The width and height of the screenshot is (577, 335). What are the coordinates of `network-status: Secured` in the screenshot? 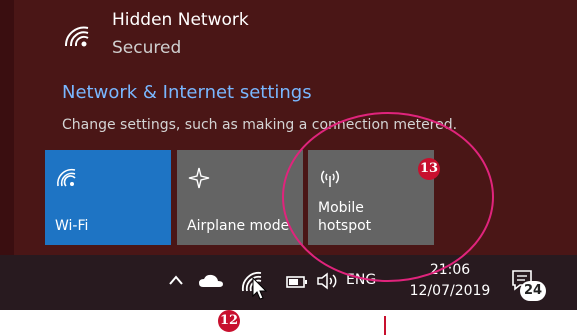 It's located at (147, 48).